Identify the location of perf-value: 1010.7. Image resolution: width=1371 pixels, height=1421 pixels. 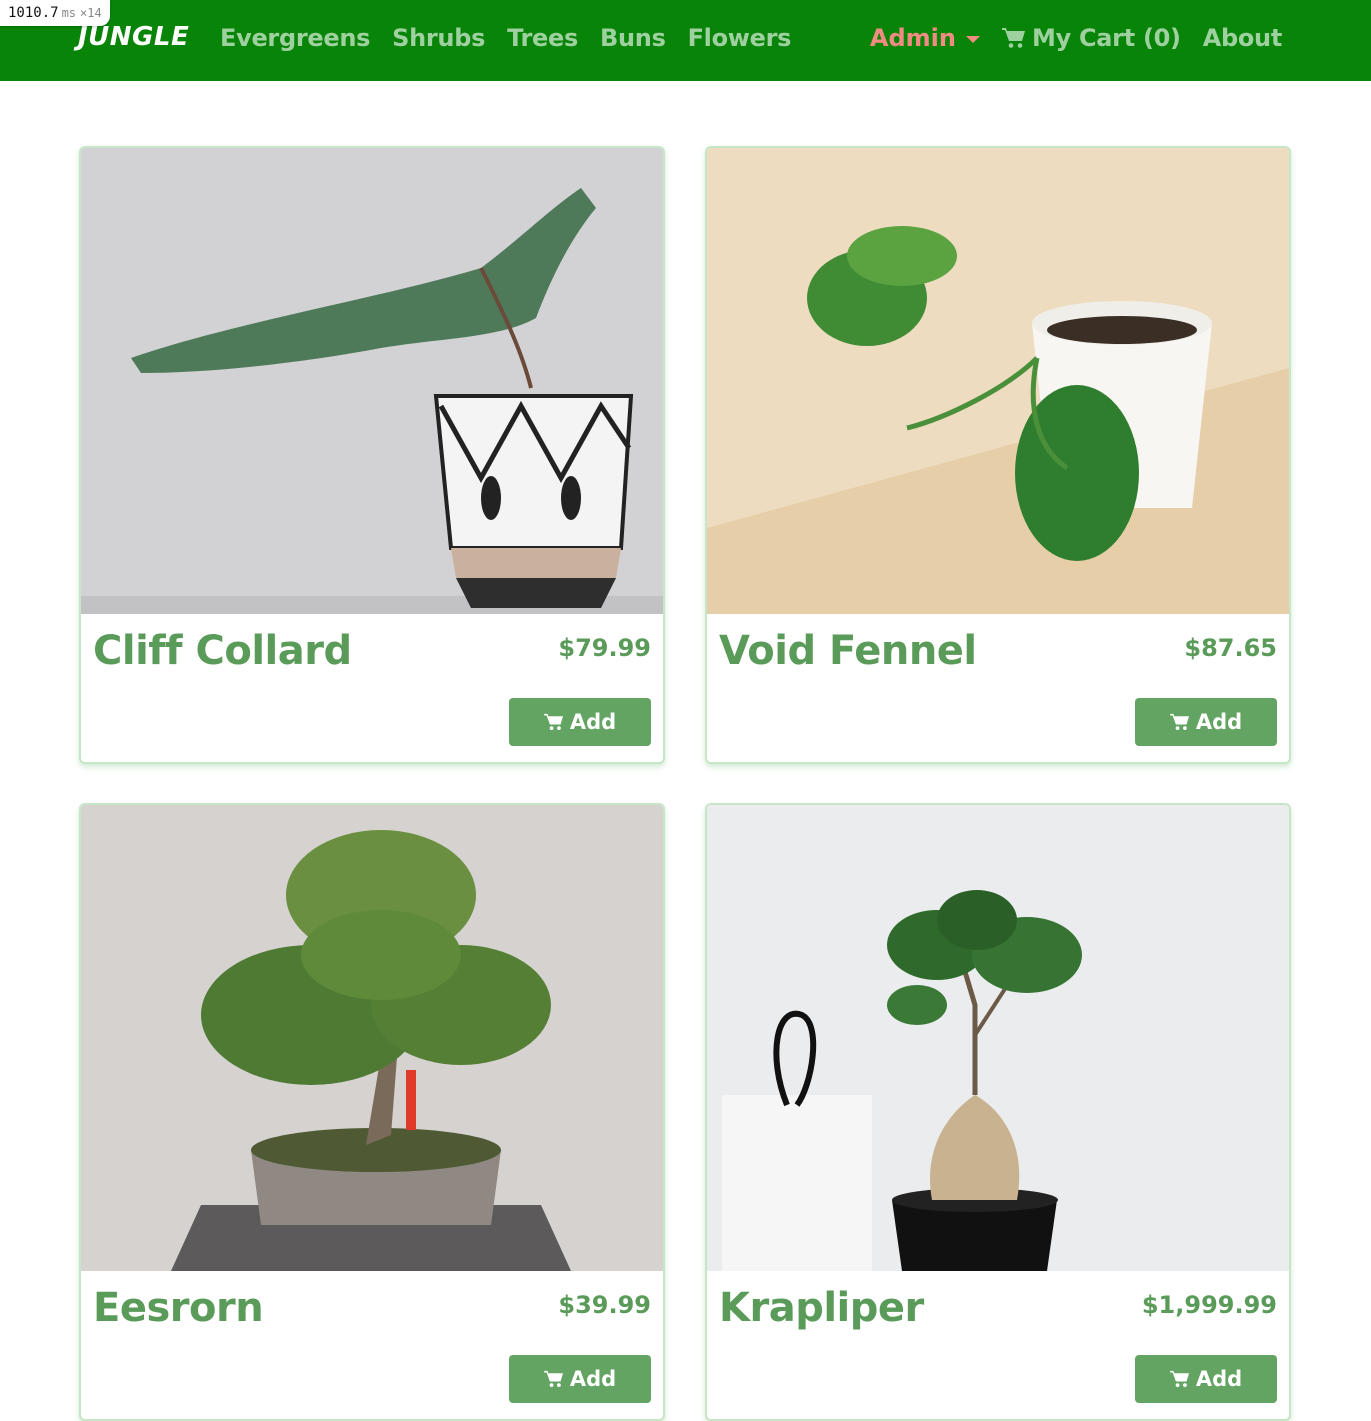
(33, 13).